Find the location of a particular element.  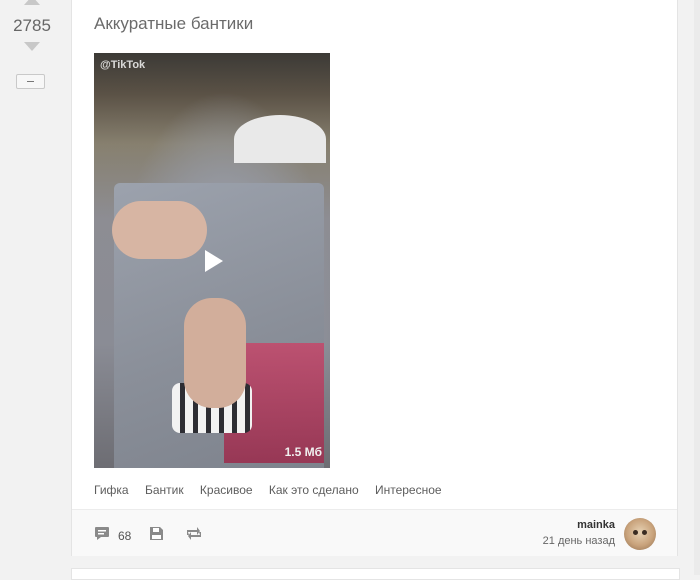

save-icon is located at coordinates (156, 536).